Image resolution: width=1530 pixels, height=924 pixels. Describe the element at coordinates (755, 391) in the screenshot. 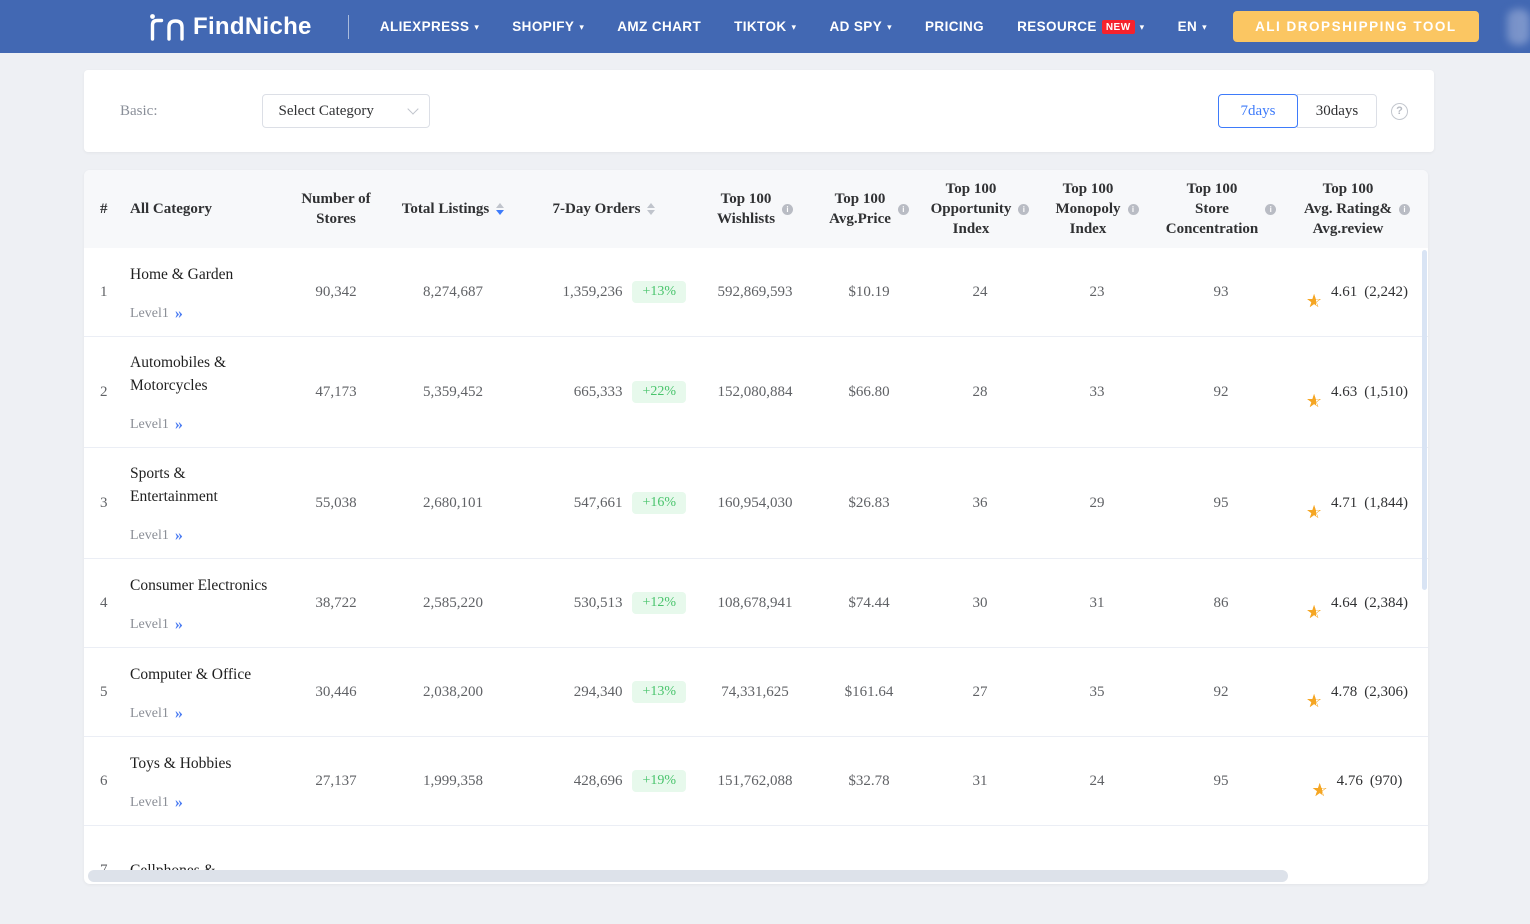

I see `wishlists-value: 152,080,884` at that location.